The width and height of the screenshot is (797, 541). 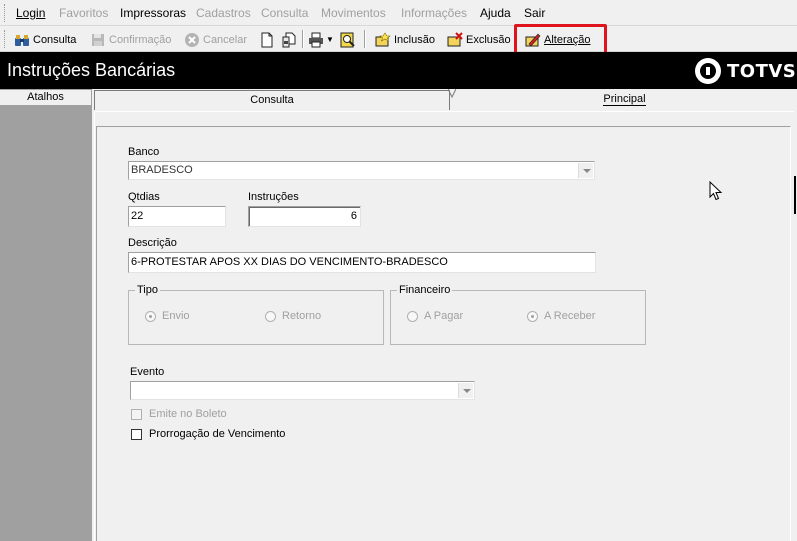 I want to click on menu-grip, so click(x=5, y=13).